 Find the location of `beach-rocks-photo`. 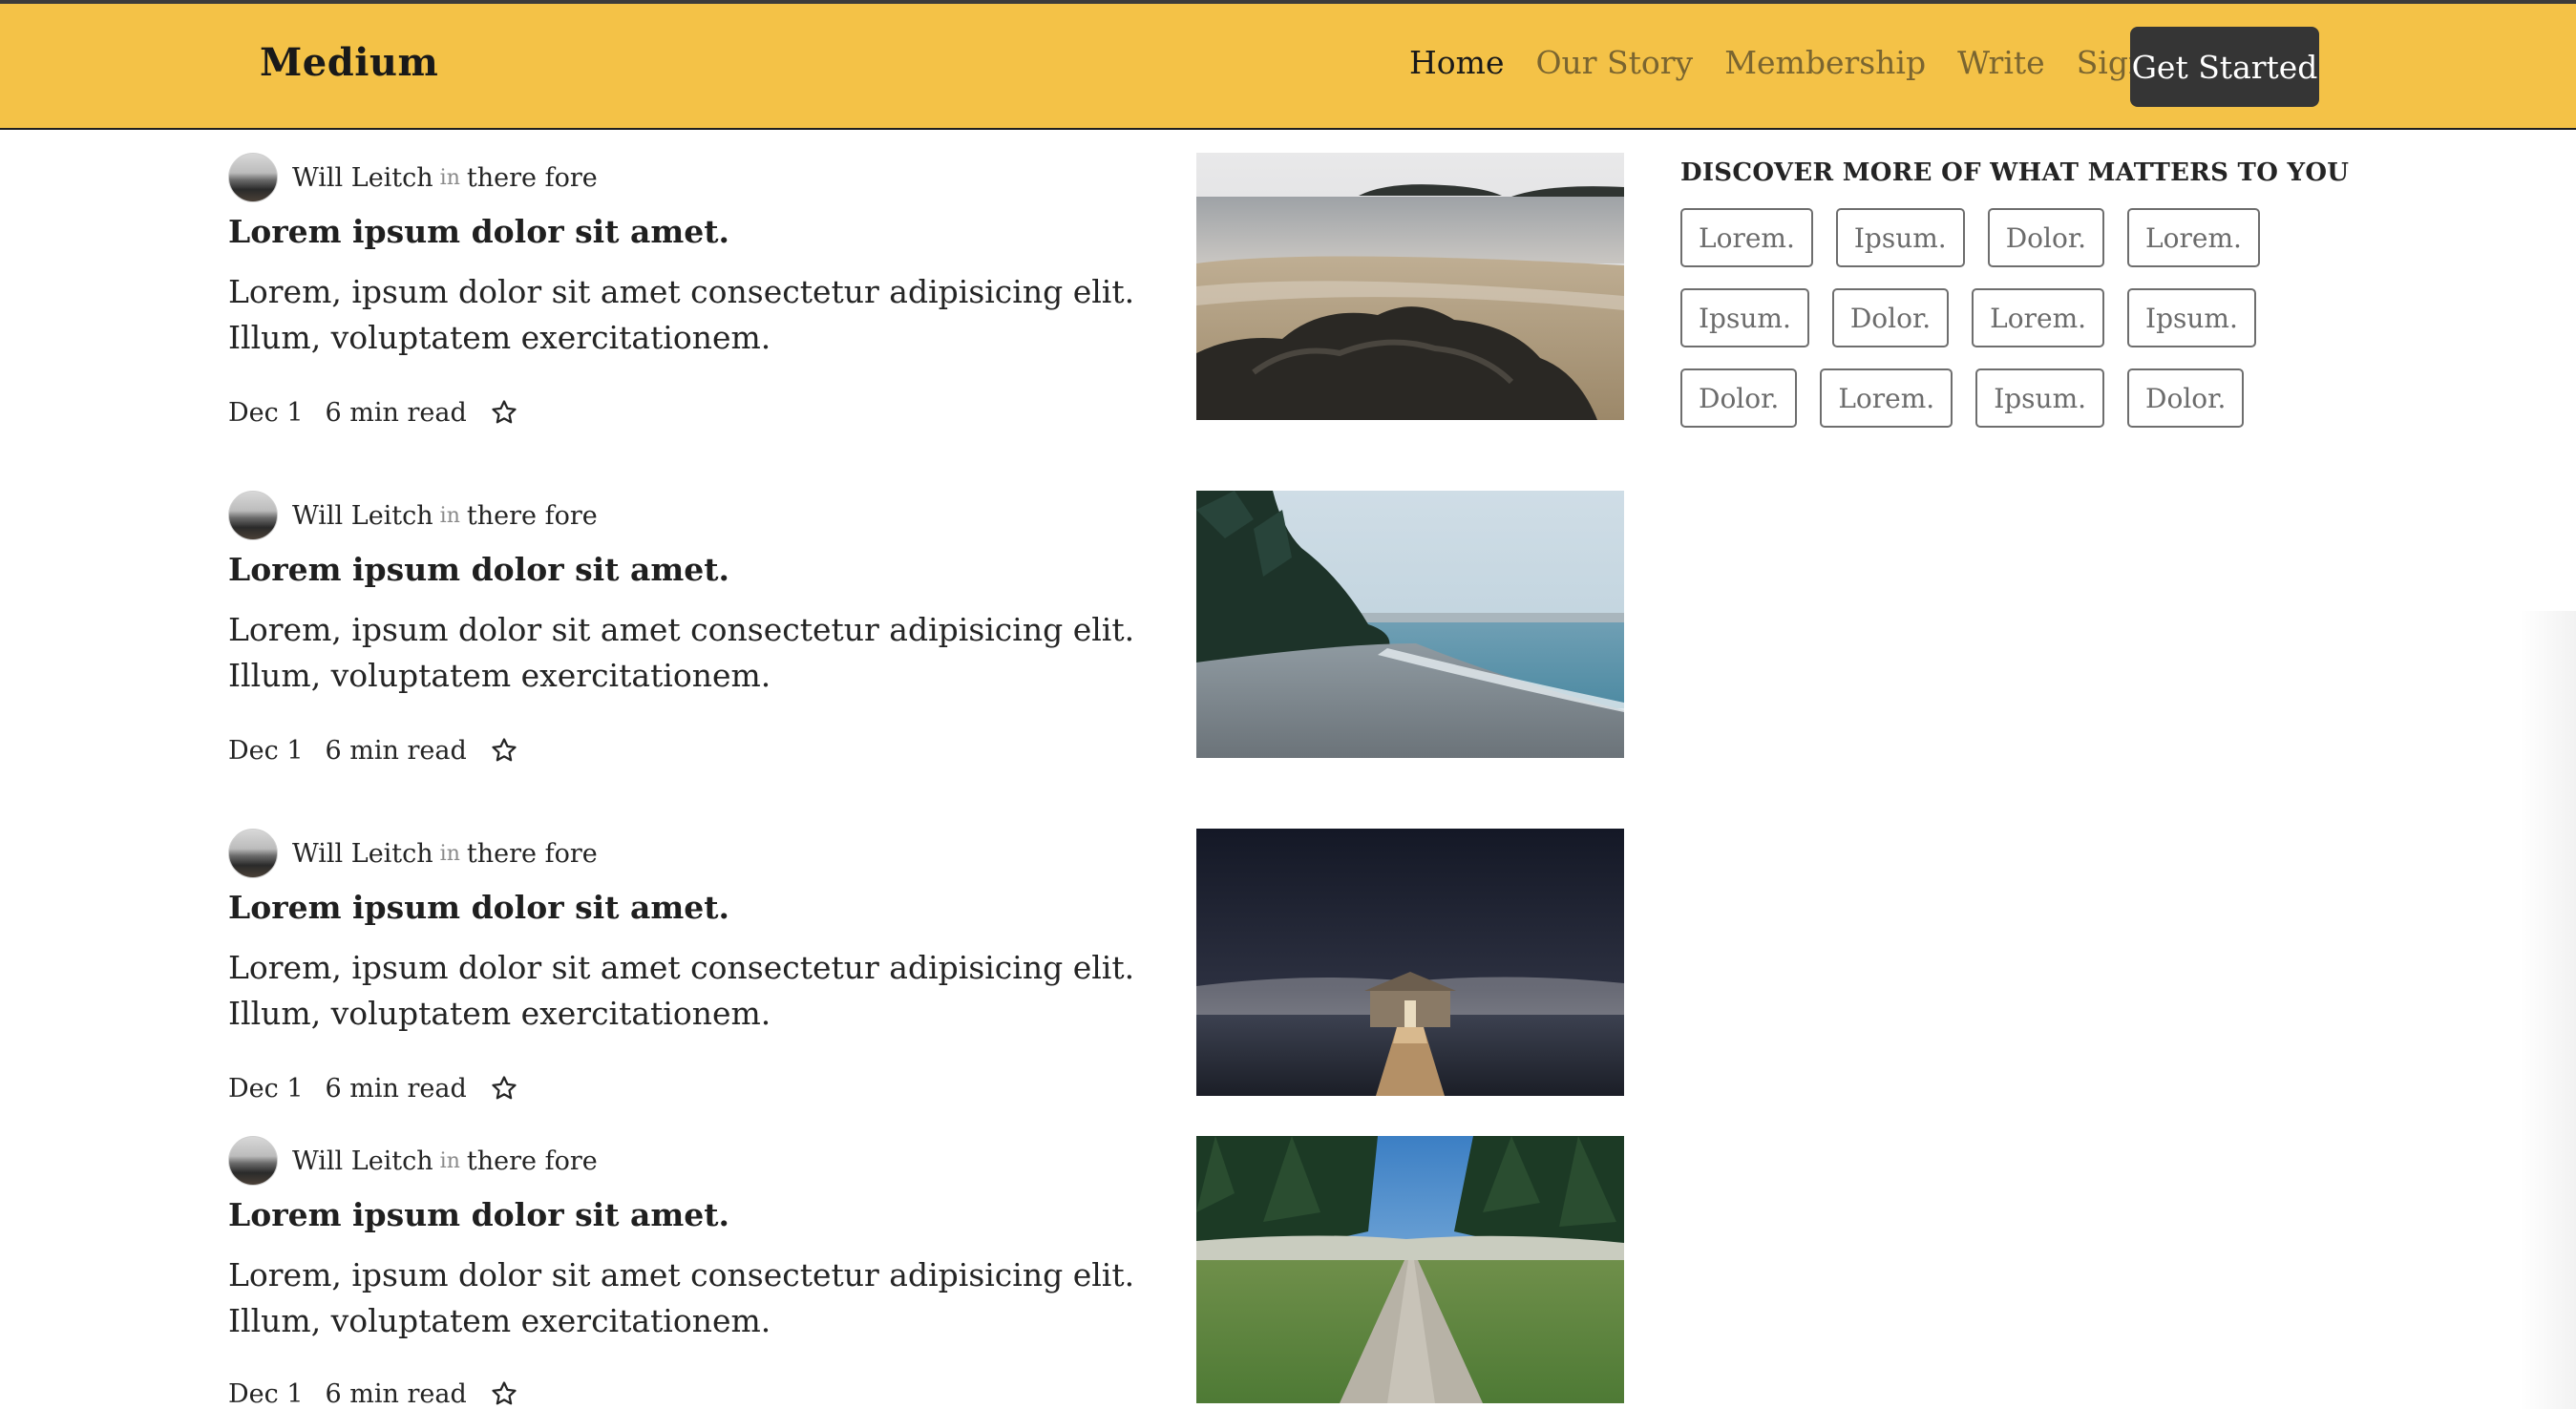

beach-rocks-photo is located at coordinates (1410, 287).